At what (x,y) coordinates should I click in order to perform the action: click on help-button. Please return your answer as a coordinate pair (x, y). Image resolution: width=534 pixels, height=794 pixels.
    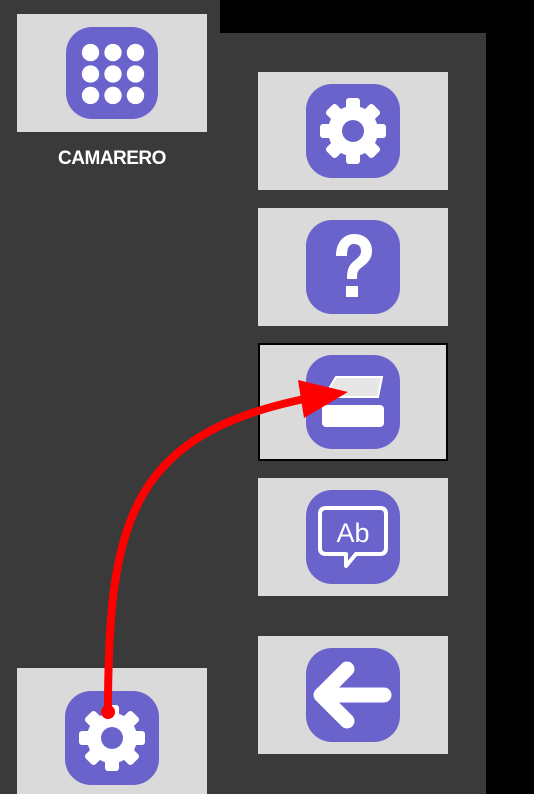
    Looking at the image, I should click on (353, 267).